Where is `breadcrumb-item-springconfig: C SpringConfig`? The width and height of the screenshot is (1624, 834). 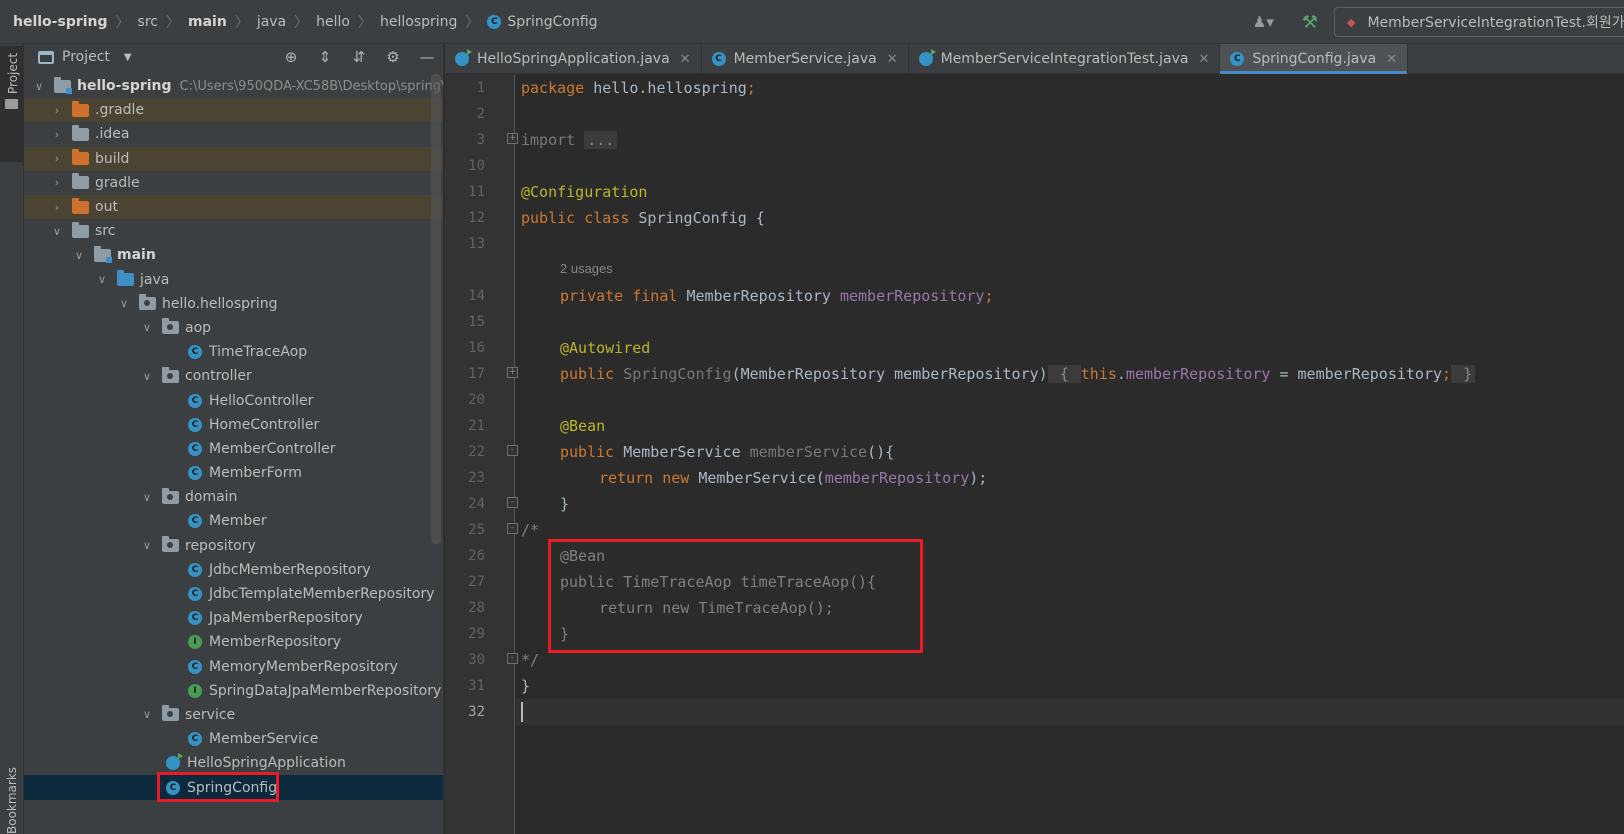
breadcrumb-item-springconfig: C SpringConfig is located at coordinates (542, 22).